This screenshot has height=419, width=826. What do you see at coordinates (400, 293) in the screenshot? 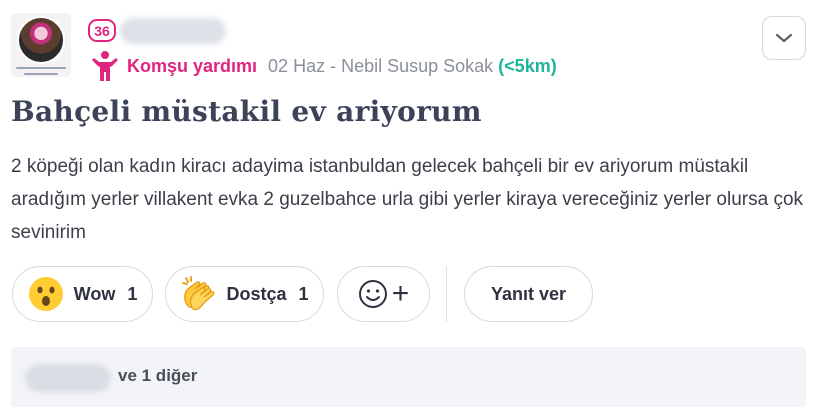
I see `add-reaction-plus: +` at bounding box center [400, 293].